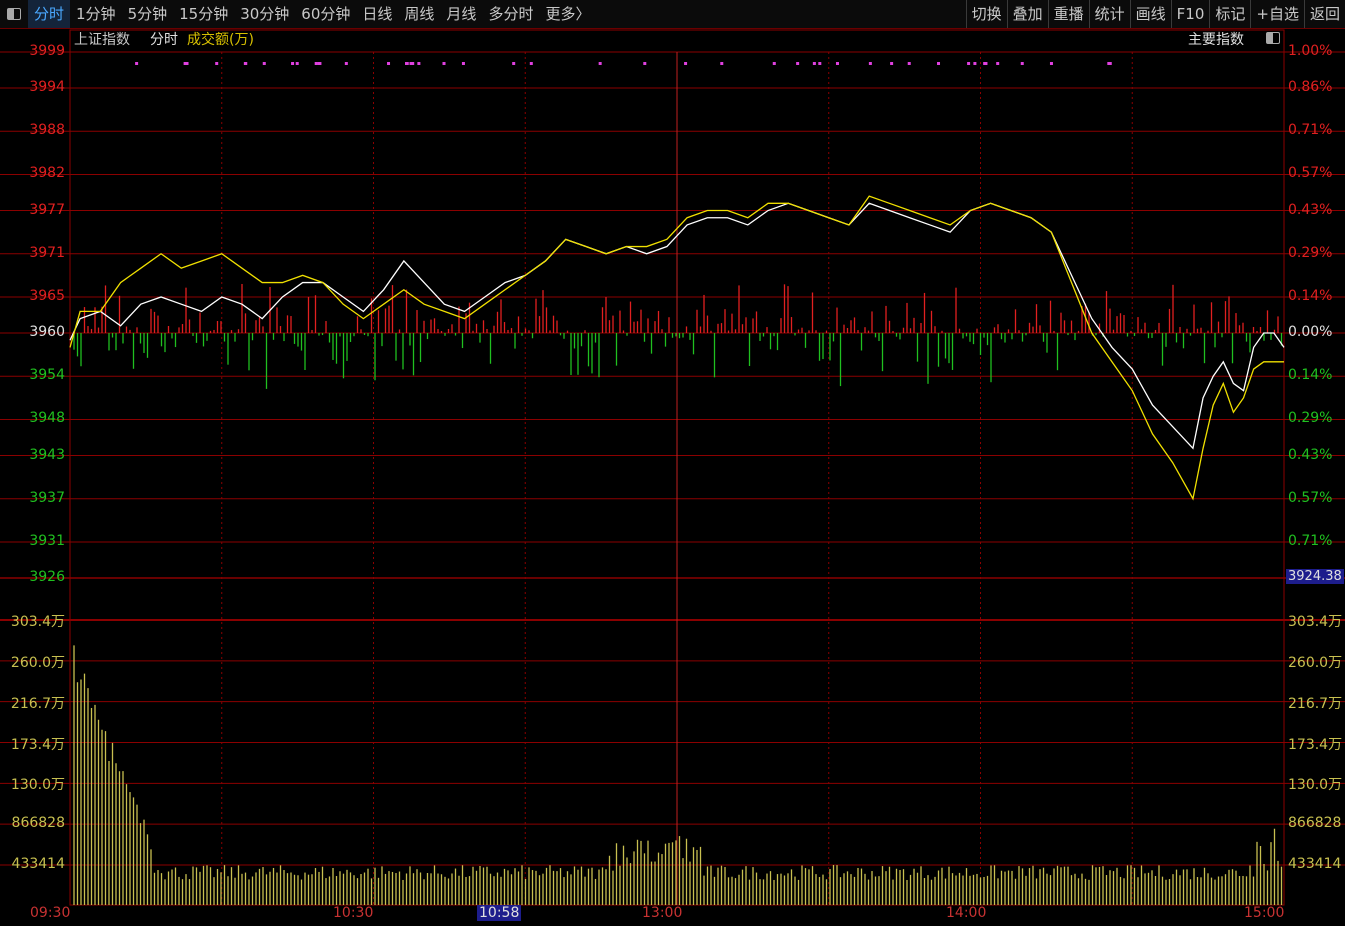 The width and height of the screenshot is (1345, 926). Describe the element at coordinates (1310, 454) in the screenshot. I see `price-label-right: 0.43%` at that location.